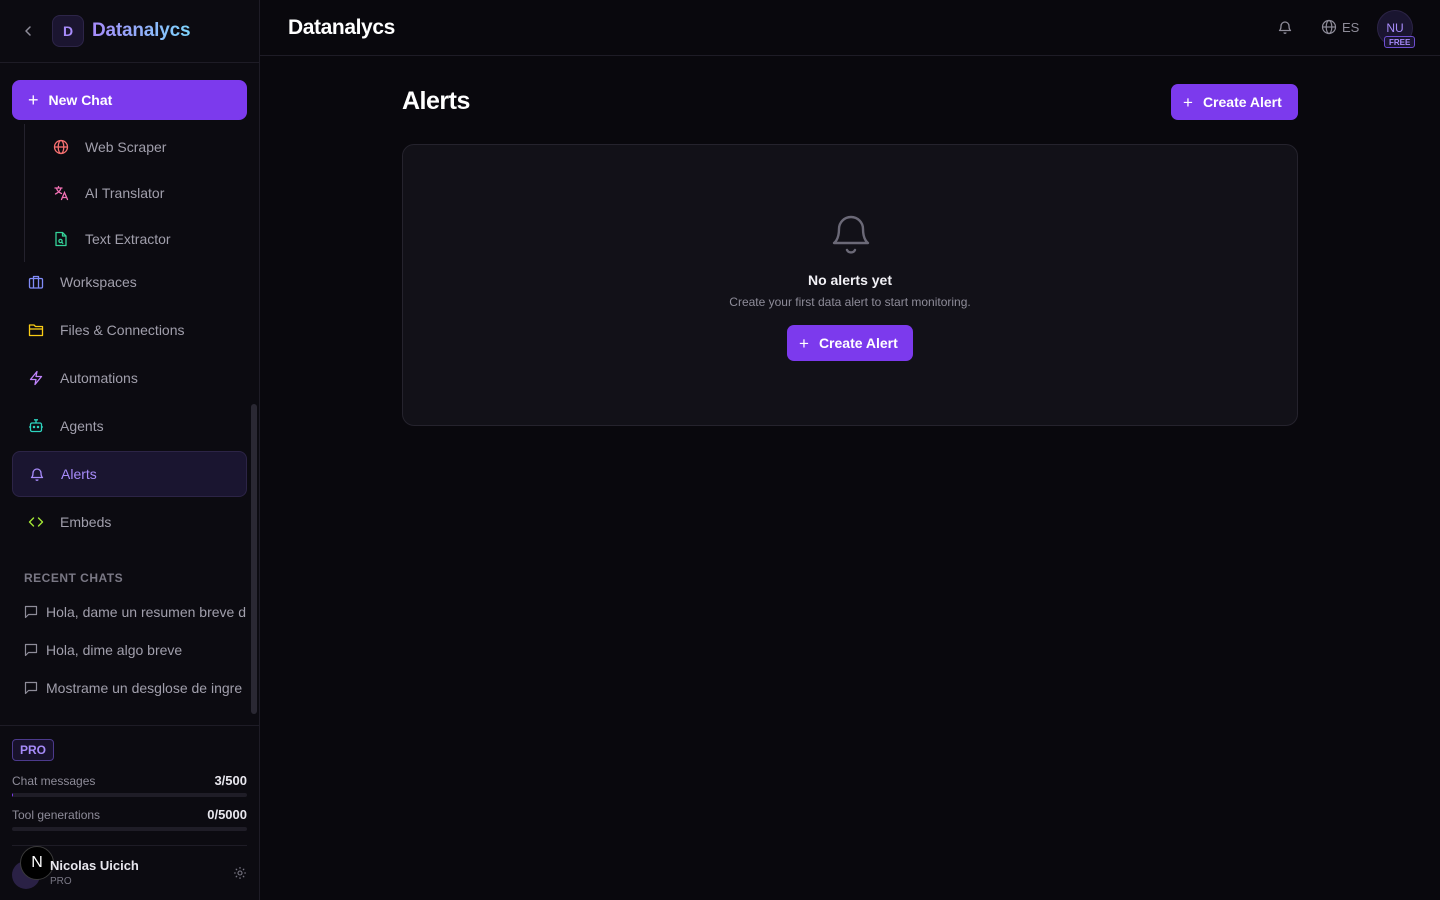 The height and width of the screenshot is (900, 1440). Describe the element at coordinates (230, 780) in the screenshot. I see `usage-value: 3/500` at that location.